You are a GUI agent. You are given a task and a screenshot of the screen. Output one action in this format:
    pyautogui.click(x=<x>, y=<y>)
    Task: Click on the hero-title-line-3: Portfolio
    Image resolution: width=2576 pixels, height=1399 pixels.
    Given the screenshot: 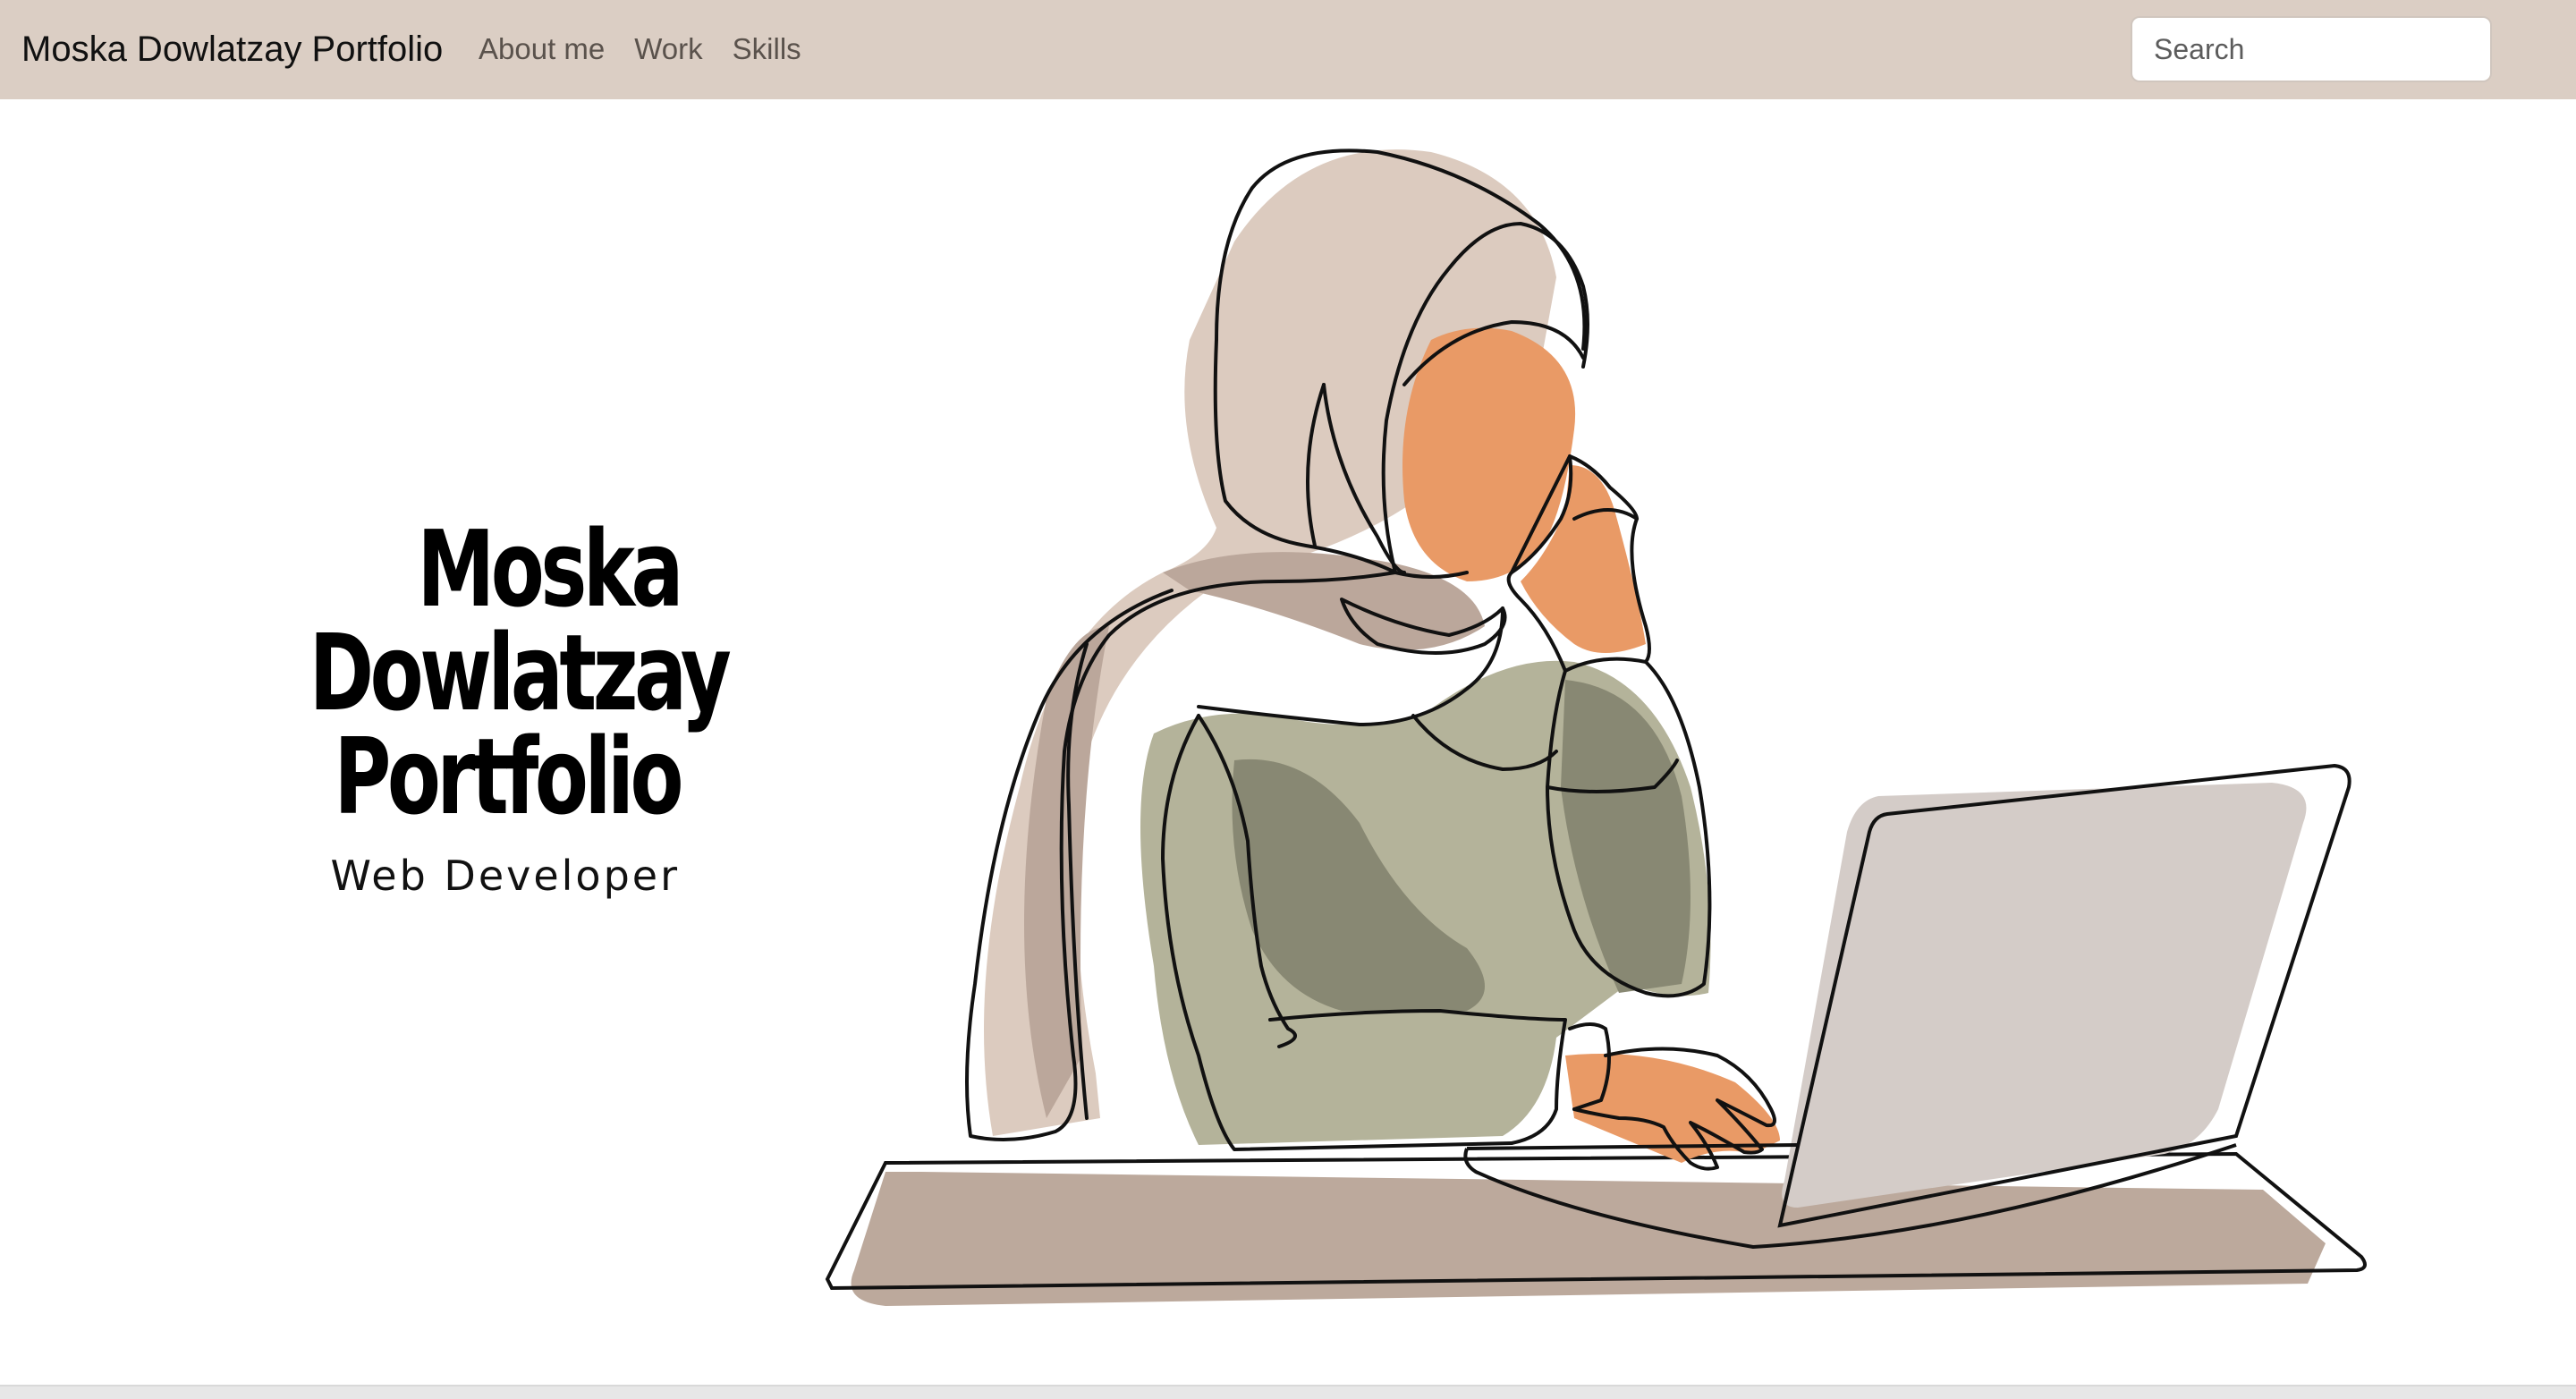 What is the action you would take?
    pyautogui.click(x=508, y=776)
    